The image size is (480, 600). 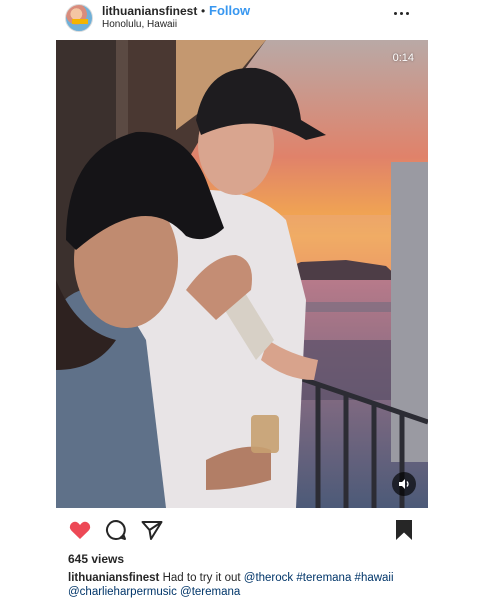 I want to click on post-actions-bar, so click(x=242, y=530).